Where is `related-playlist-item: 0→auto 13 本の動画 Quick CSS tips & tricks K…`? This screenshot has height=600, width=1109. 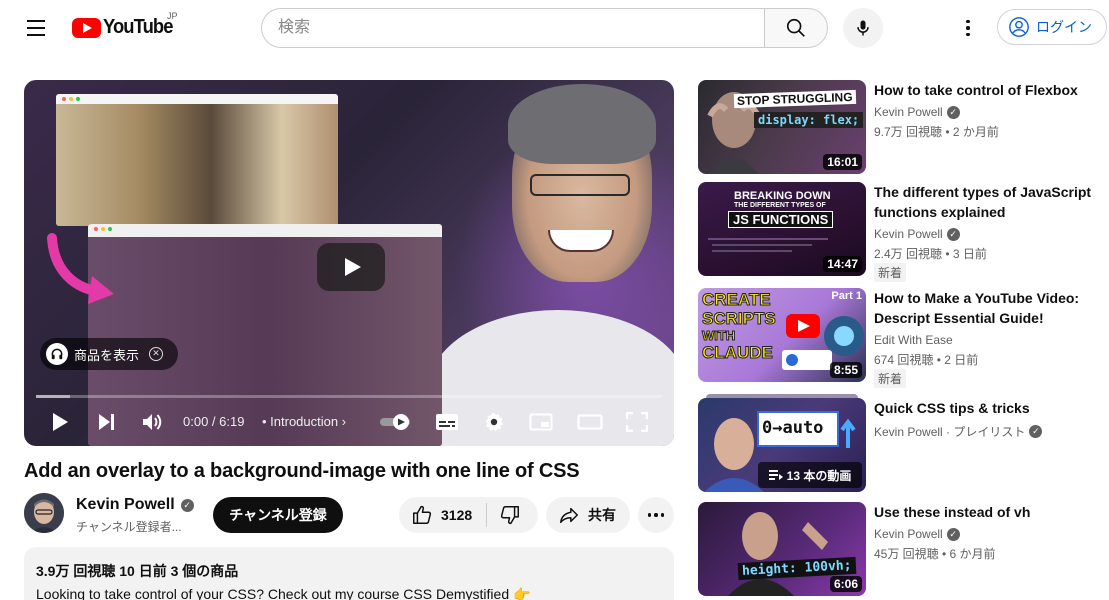
related-playlist-item: 0→auto 13 本の動画 Quick CSS tips & tricks K… is located at coordinates (898, 444).